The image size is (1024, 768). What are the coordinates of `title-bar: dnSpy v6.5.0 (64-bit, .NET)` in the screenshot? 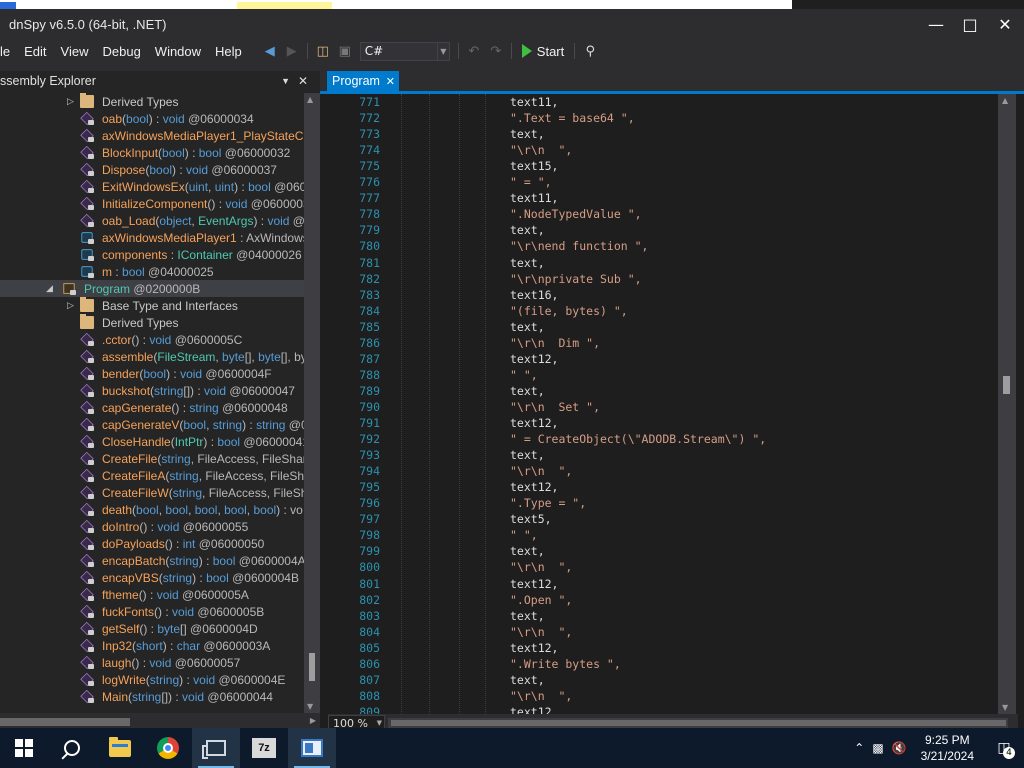 It's located at (512, 24).